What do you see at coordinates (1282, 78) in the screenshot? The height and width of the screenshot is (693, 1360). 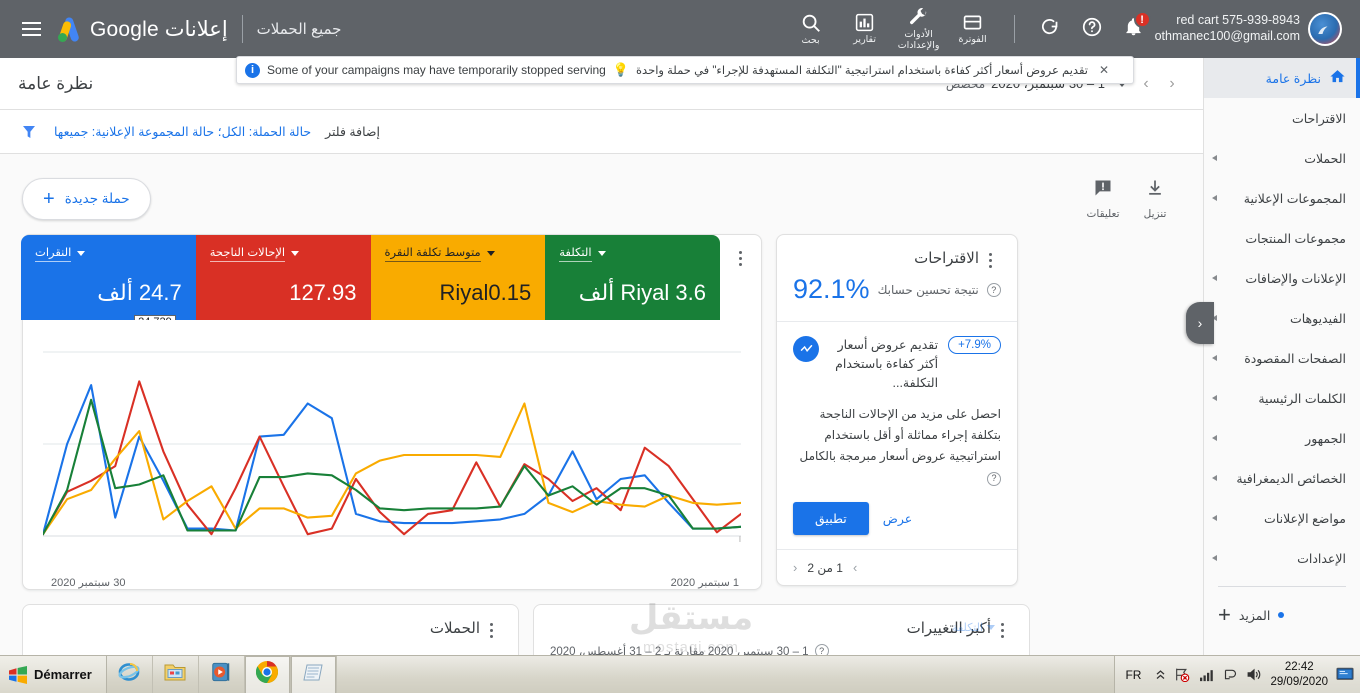 I see `sidebar-item-0: نظرة عامة` at bounding box center [1282, 78].